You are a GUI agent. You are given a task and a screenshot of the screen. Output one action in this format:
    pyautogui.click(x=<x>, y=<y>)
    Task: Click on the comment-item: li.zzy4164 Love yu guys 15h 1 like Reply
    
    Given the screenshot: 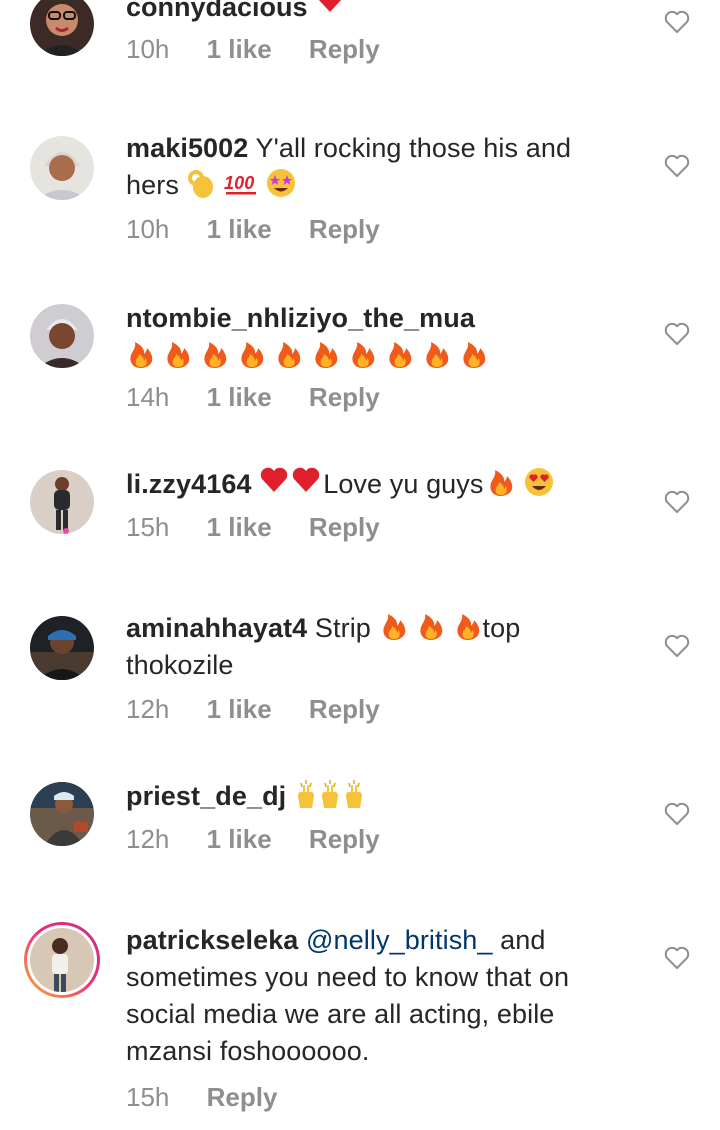 What is the action you would take?
    pyautogui.click(x=360, y=516)
    